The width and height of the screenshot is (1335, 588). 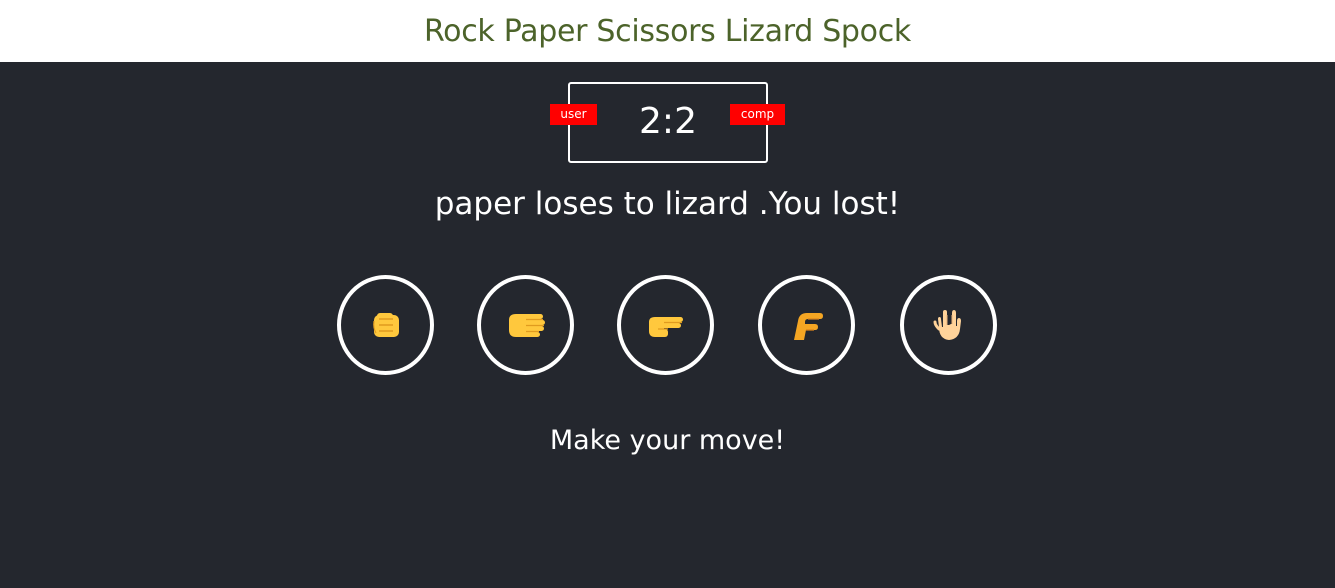 I want to click on page-title: Rock Paper Scissors Lizard Spock, so click(x=667, y=31).